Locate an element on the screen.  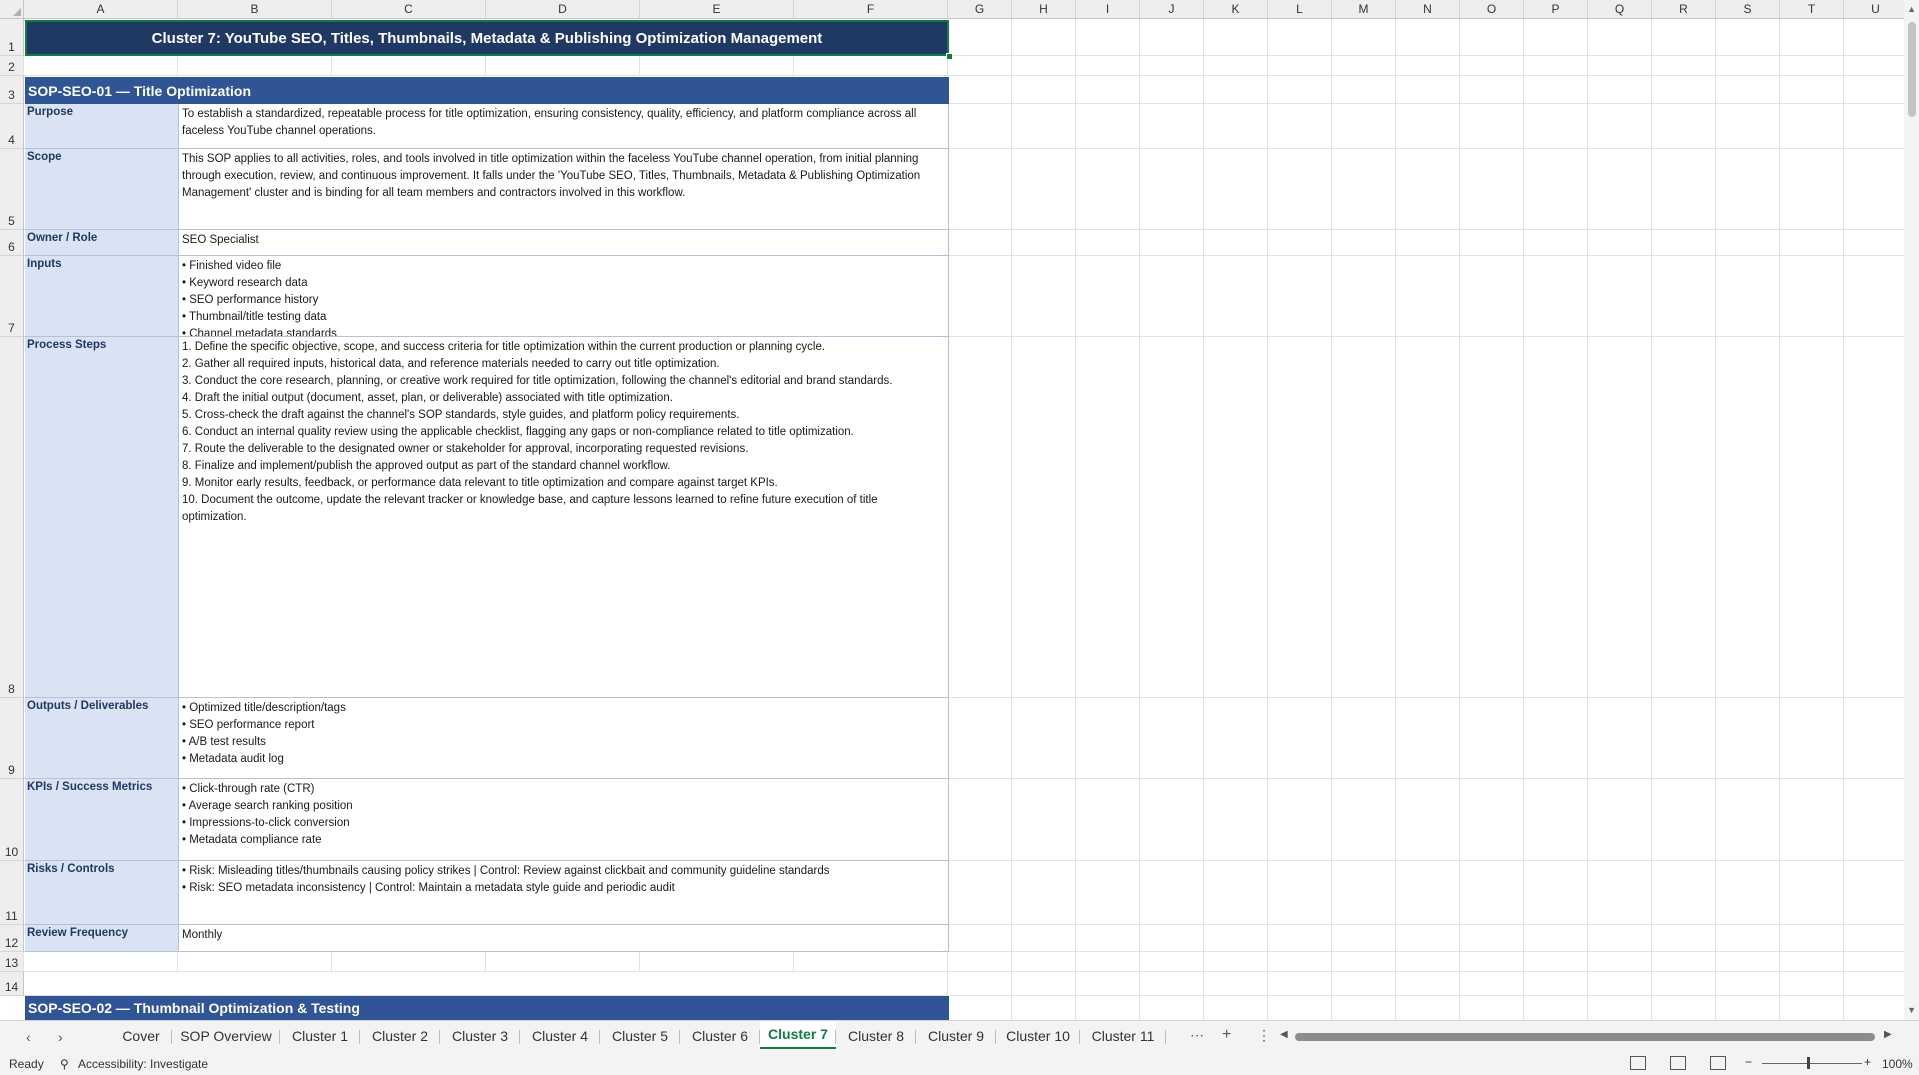
zoom-slider is located at coordinates (1812, 1063).